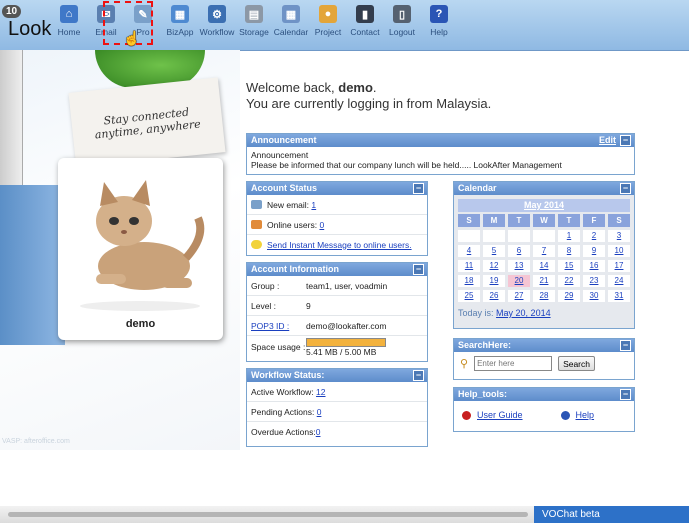 The width and height of the screenshot is (689, 523). I want to click on magnifier-icon: ⚲, so click(464, 364).